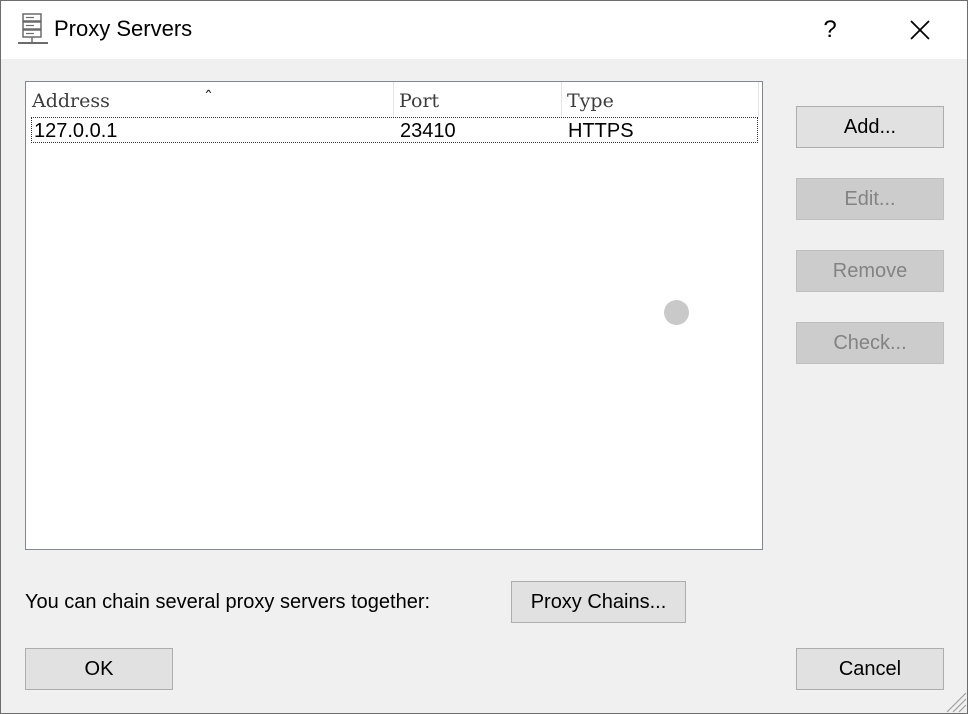 The height and width of the screenshot is (714, 968). Describe the element at coordinates (830, 30) in the screenshot. I see `help-button: ?` at that location.